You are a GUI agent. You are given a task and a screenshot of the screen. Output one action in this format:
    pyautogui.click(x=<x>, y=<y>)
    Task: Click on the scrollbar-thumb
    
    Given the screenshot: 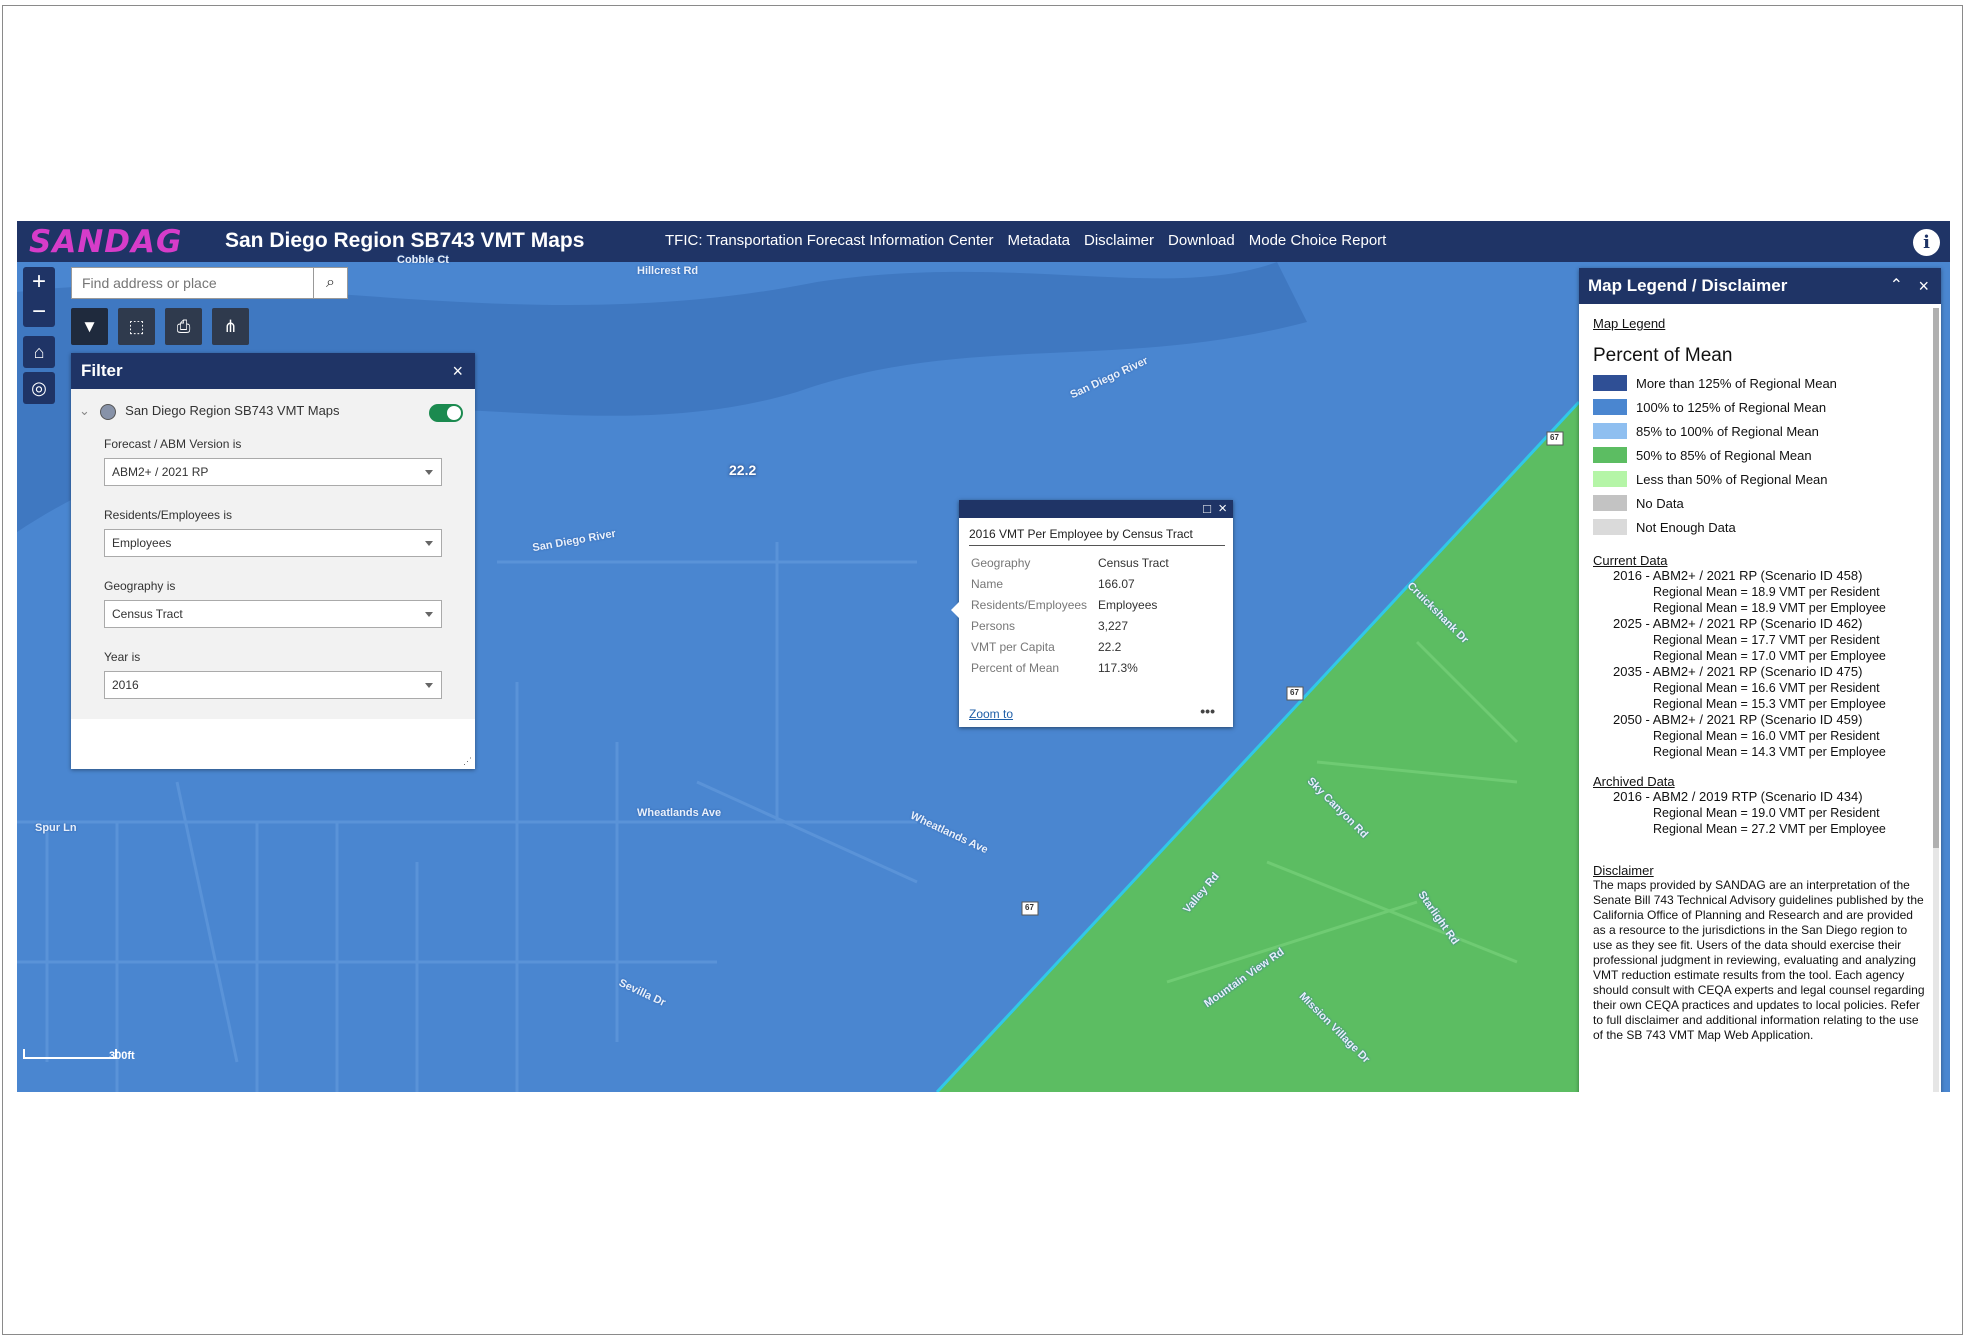 What is the action you would take?
    pyautogui.click(x=1936, y=578)
    